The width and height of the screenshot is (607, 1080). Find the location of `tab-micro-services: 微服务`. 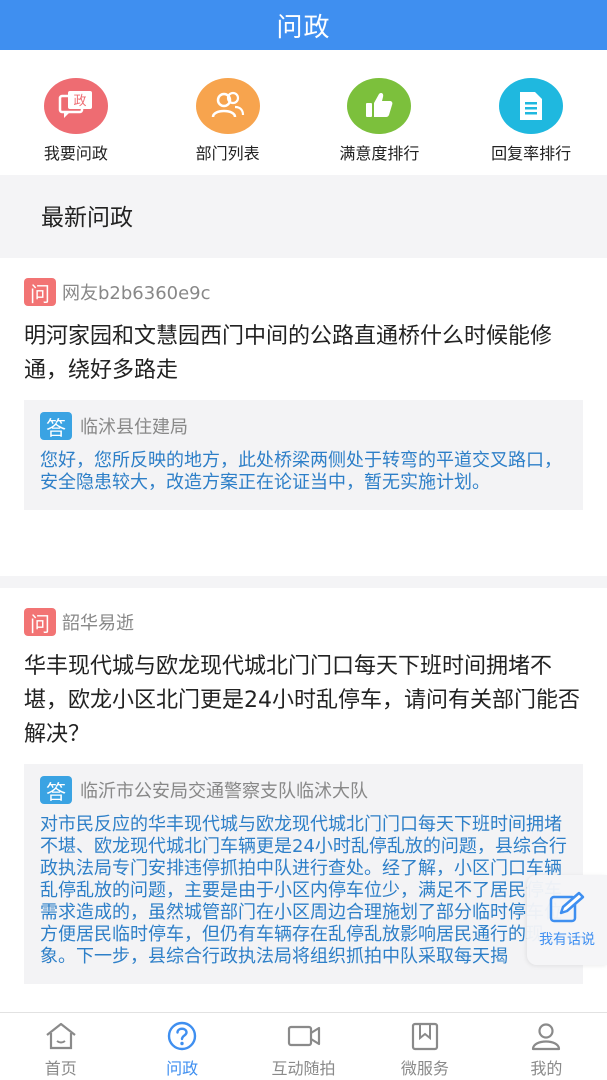

tab-micro-services: 微服务 is located at coordinates (424, 1046).